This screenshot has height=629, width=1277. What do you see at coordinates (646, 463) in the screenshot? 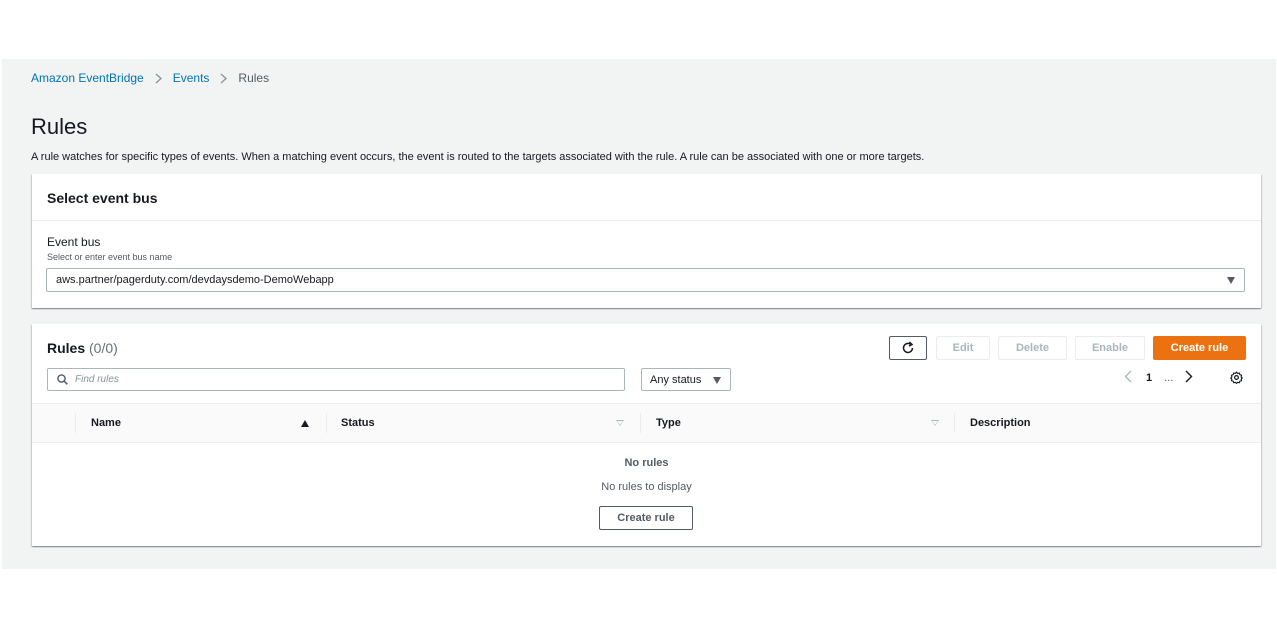
I see `empty-state-title: No rules` at bounding box center [646, 463].